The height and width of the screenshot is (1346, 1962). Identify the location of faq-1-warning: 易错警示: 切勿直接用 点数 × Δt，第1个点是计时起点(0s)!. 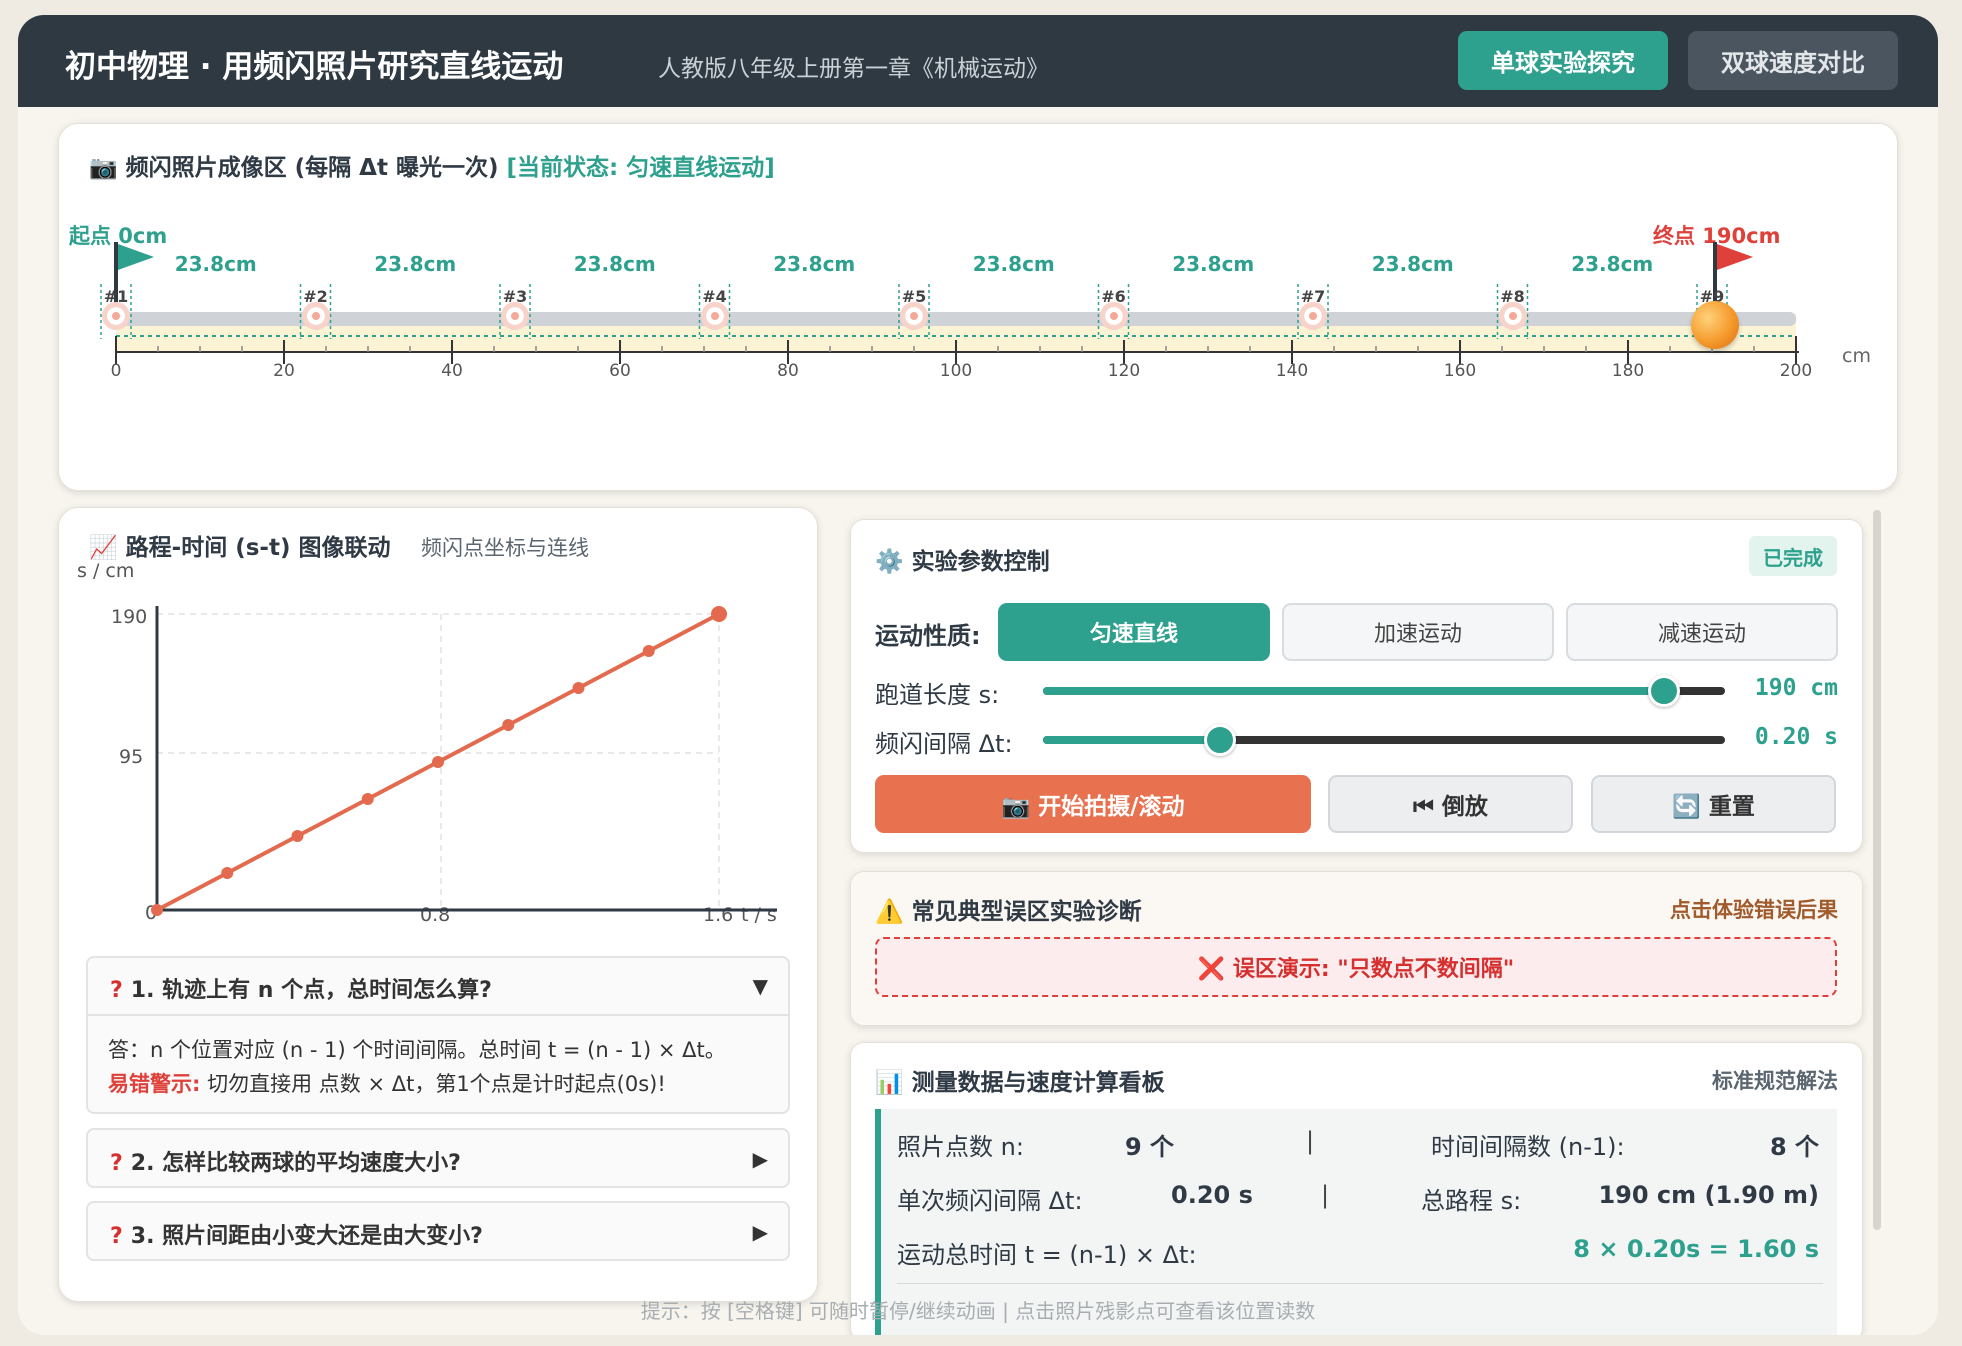
(387, 1083).